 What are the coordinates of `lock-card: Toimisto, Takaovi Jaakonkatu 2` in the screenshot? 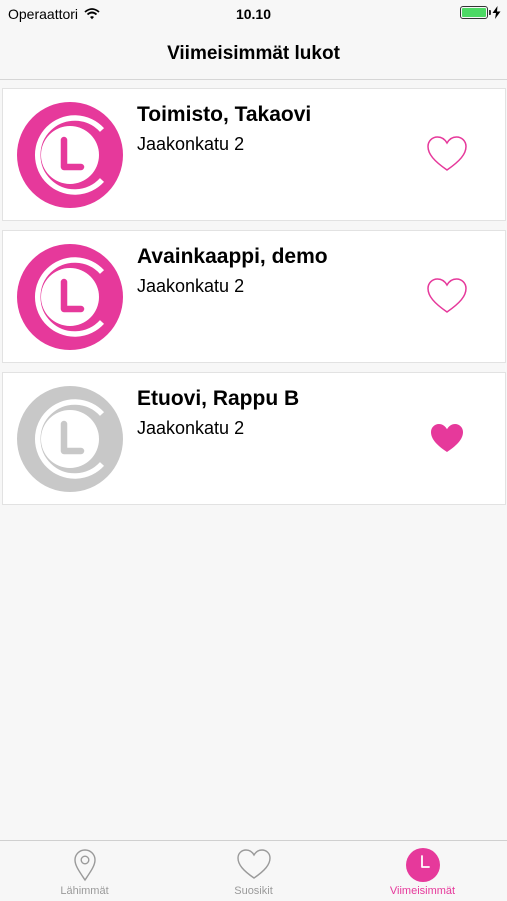 It's located at (254, 154).